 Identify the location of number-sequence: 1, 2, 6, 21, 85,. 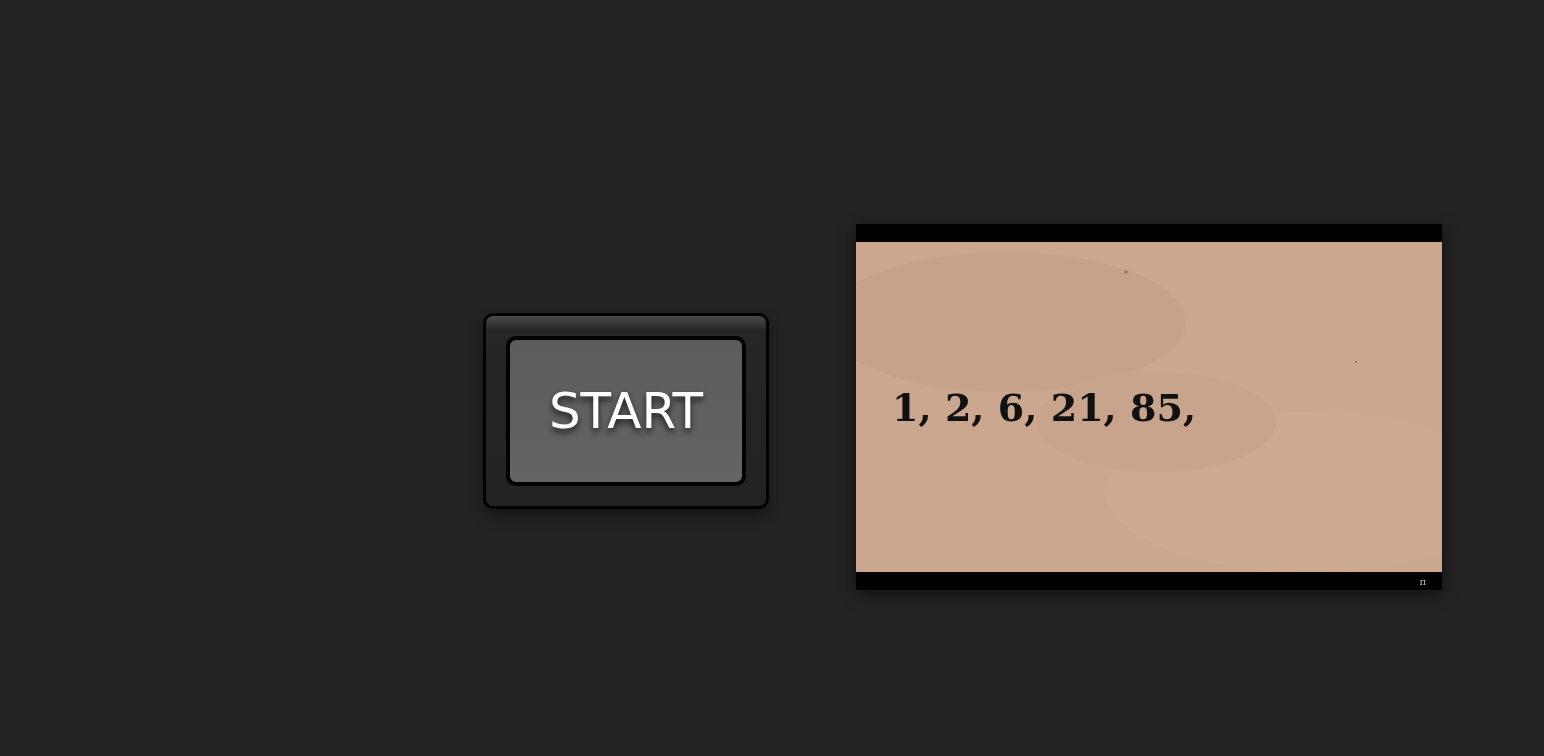
(1044, 407).